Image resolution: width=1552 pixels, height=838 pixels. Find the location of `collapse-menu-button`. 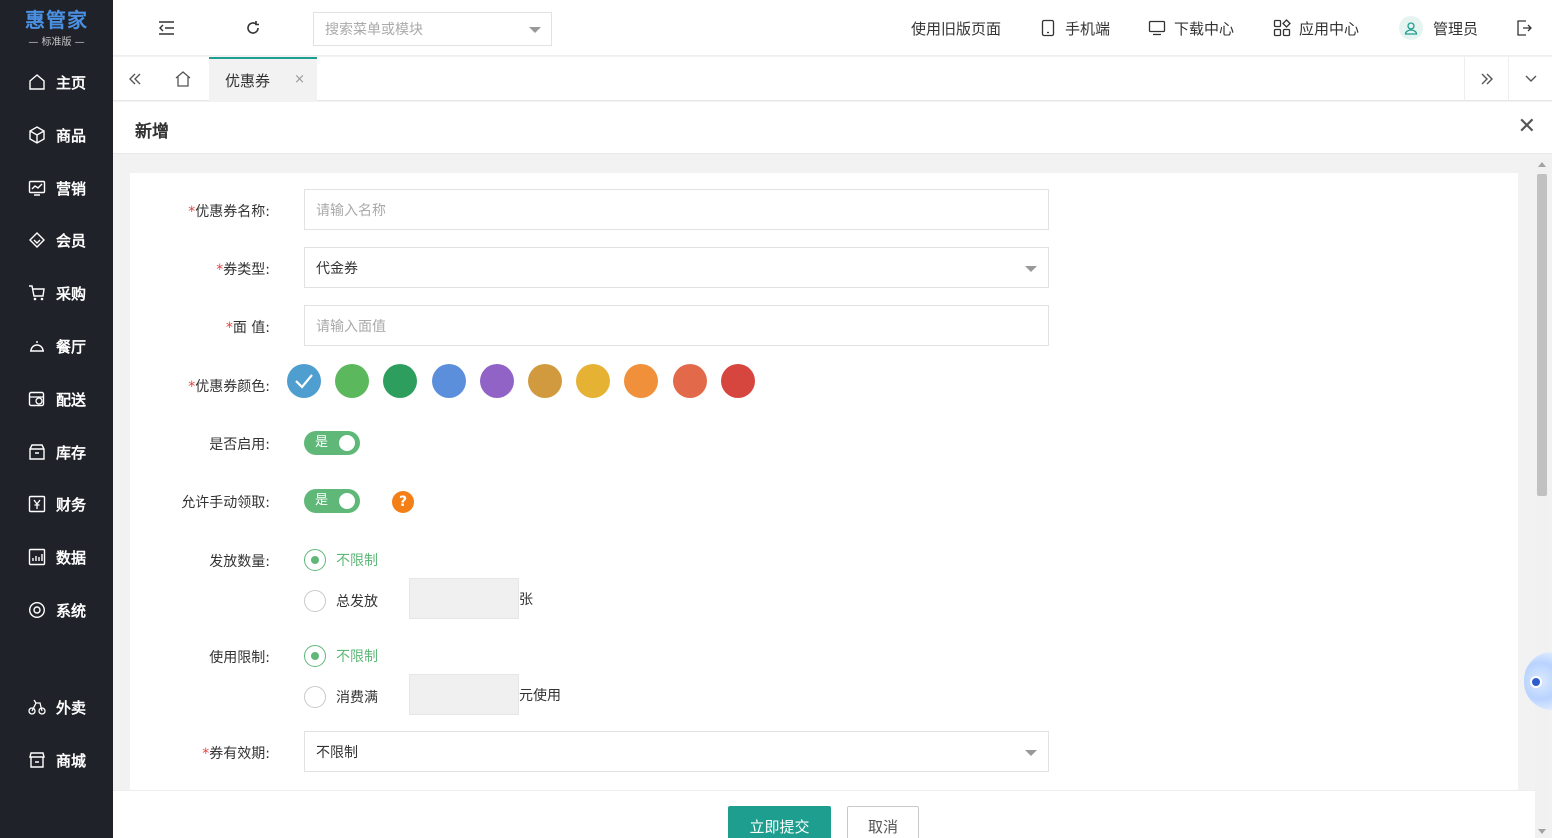

collapse-menu-button is located at coordinates (167, 28).